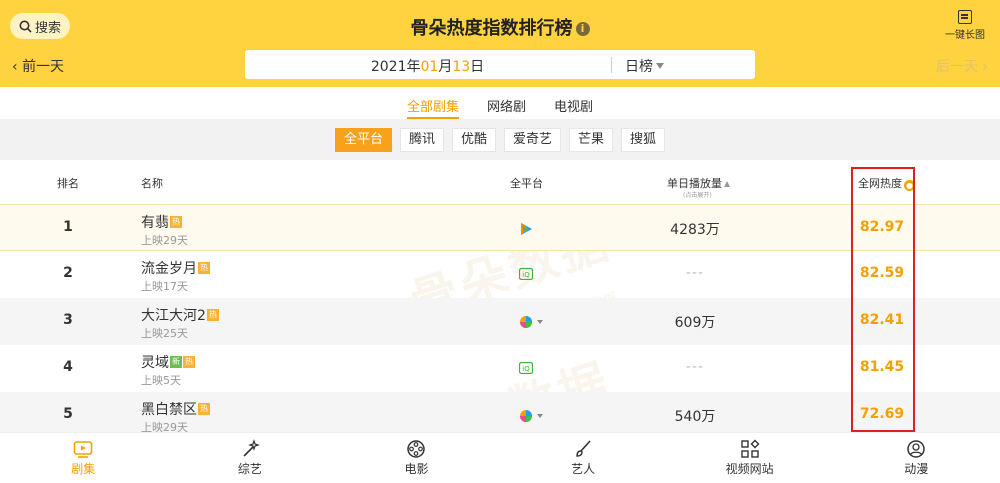  What do you see at coordinates (15, 67) in the screenshot?
I see `chevron-left-icon: ‹` at bounding box center [15, 67].